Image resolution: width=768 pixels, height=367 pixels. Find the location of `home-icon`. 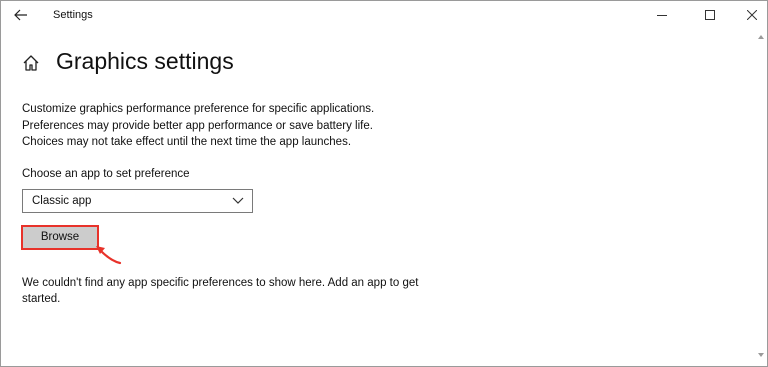

home-icon is located at coordinates (31, 63).